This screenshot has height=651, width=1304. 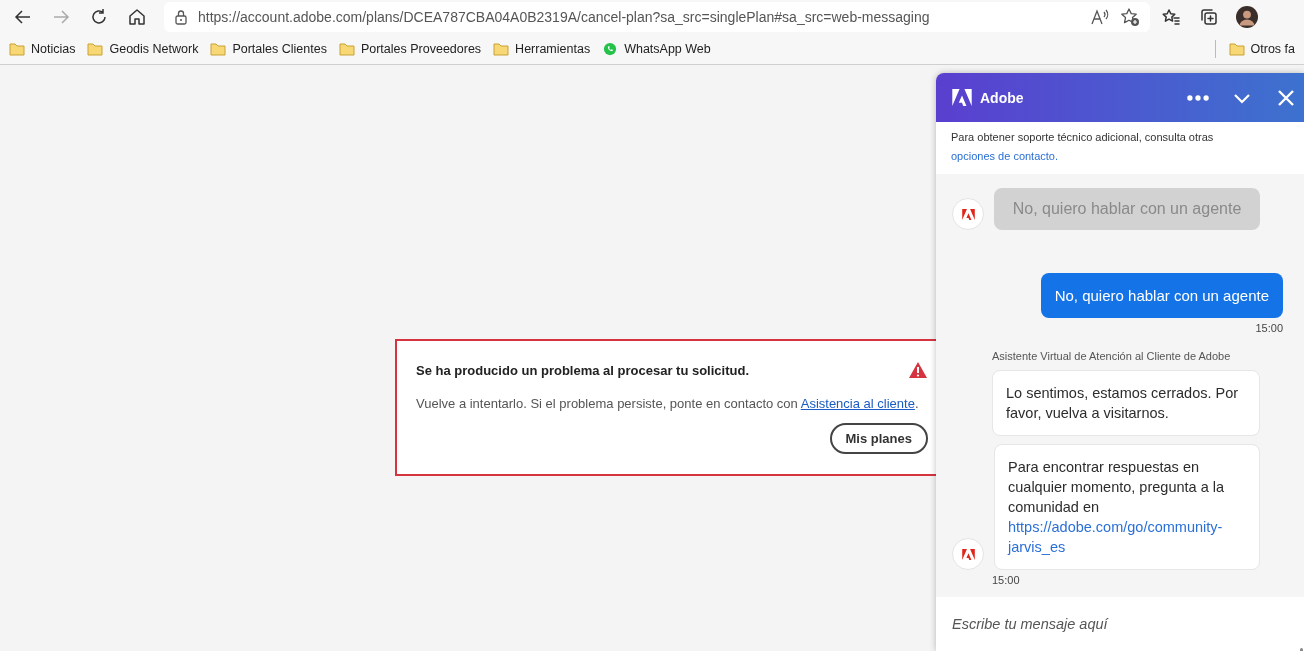 I want to click on error-message: Vuelve a intentarlo. Si el problema persiste, ponte en contacto con Asistencia al cliente., so click(x=668, y=403).